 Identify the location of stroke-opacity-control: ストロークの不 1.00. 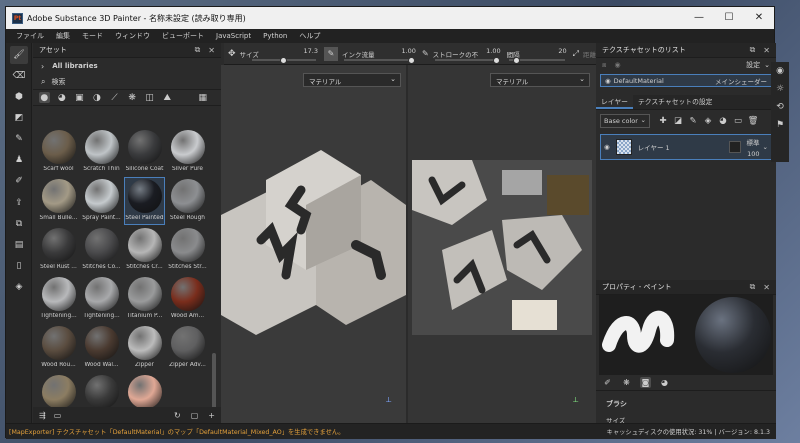
(468, 53).